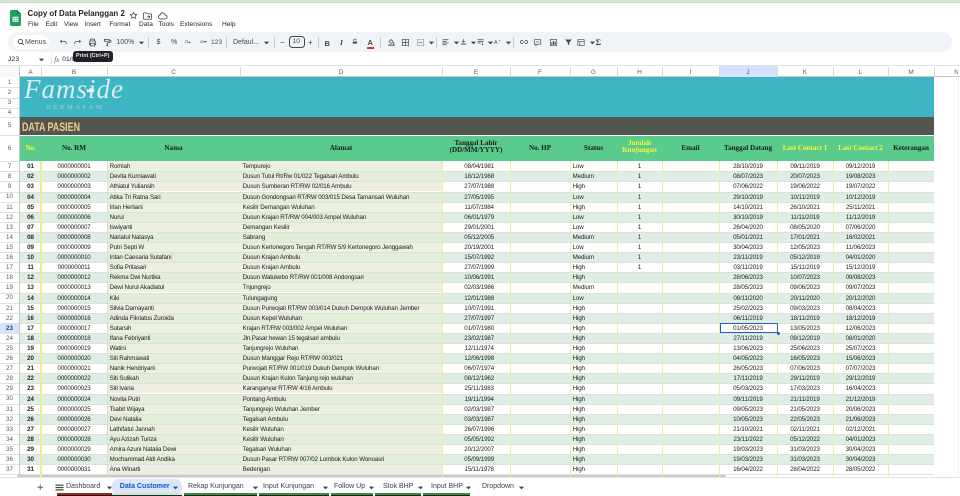 This screenshot has width=960, height=496. What do you see at coordinates (186, 41) in the screenshot?
I see `svg-text: .0` at bounding box center [186, 41].